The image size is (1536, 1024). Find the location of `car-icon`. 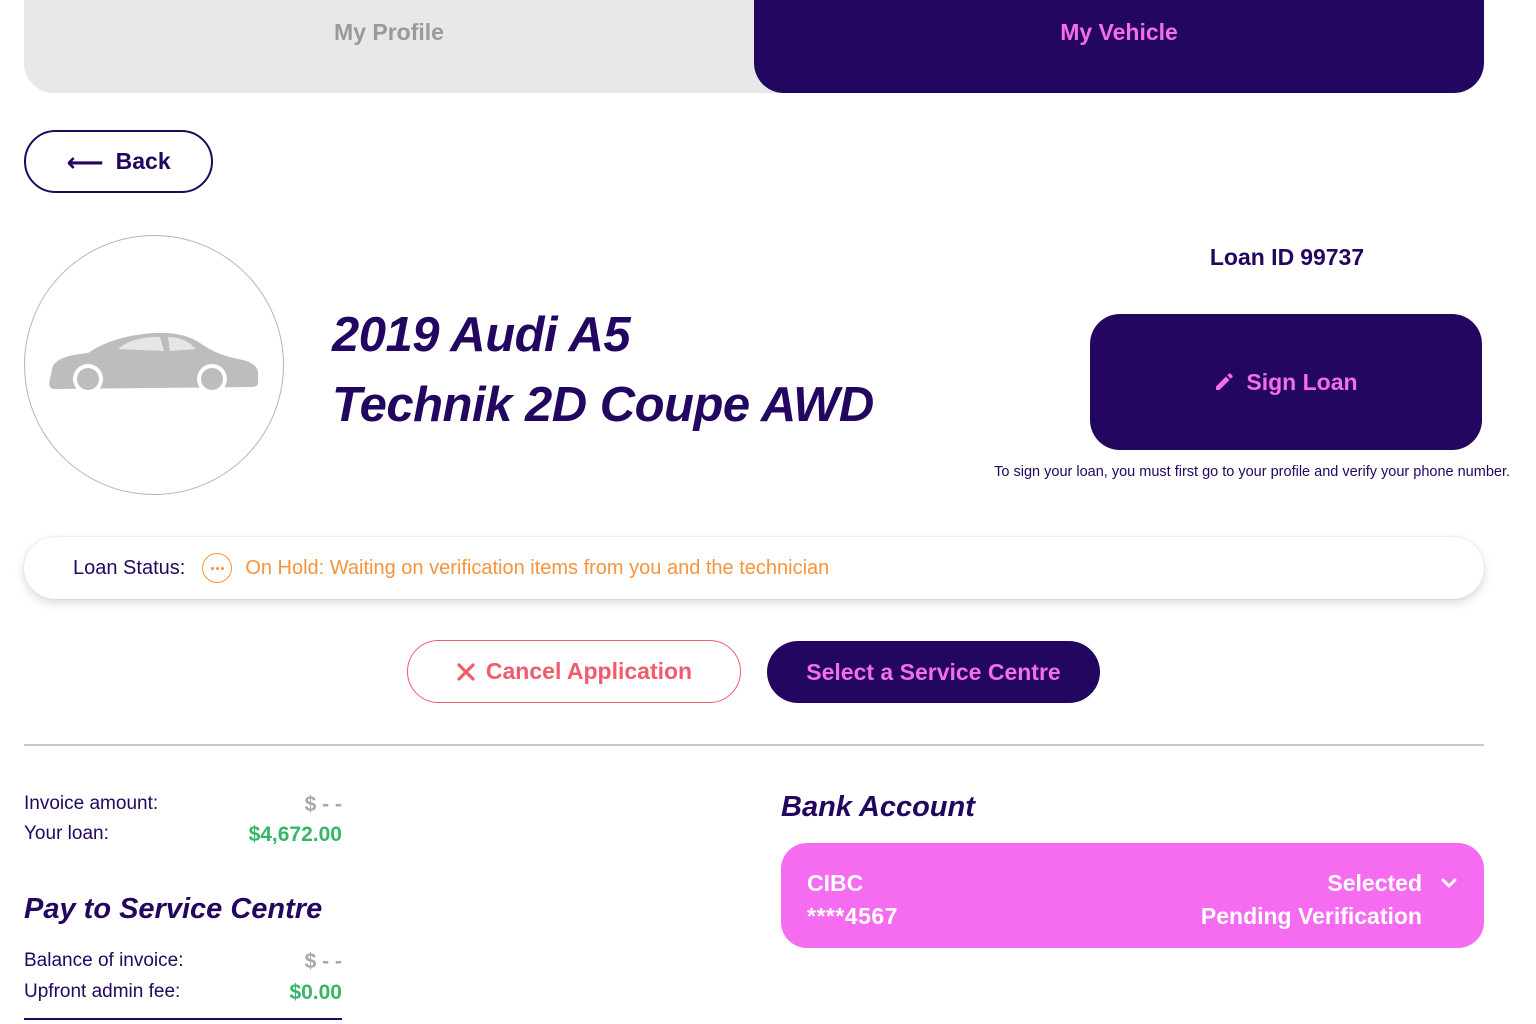

car-icon is located at coordinates (153, 363).